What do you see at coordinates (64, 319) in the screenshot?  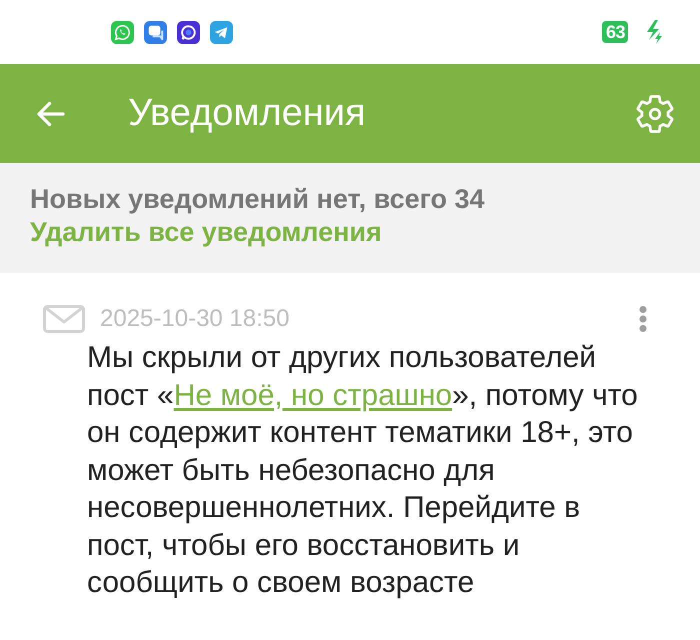 I see `envelope-icon` at bounding box center [64, 319].